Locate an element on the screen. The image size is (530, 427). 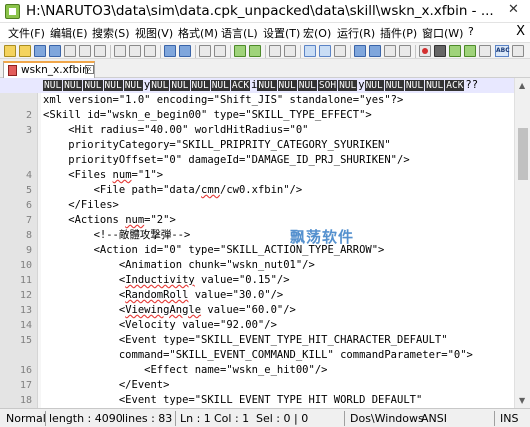
line-number: 4 is located at coordinates (28, 175).